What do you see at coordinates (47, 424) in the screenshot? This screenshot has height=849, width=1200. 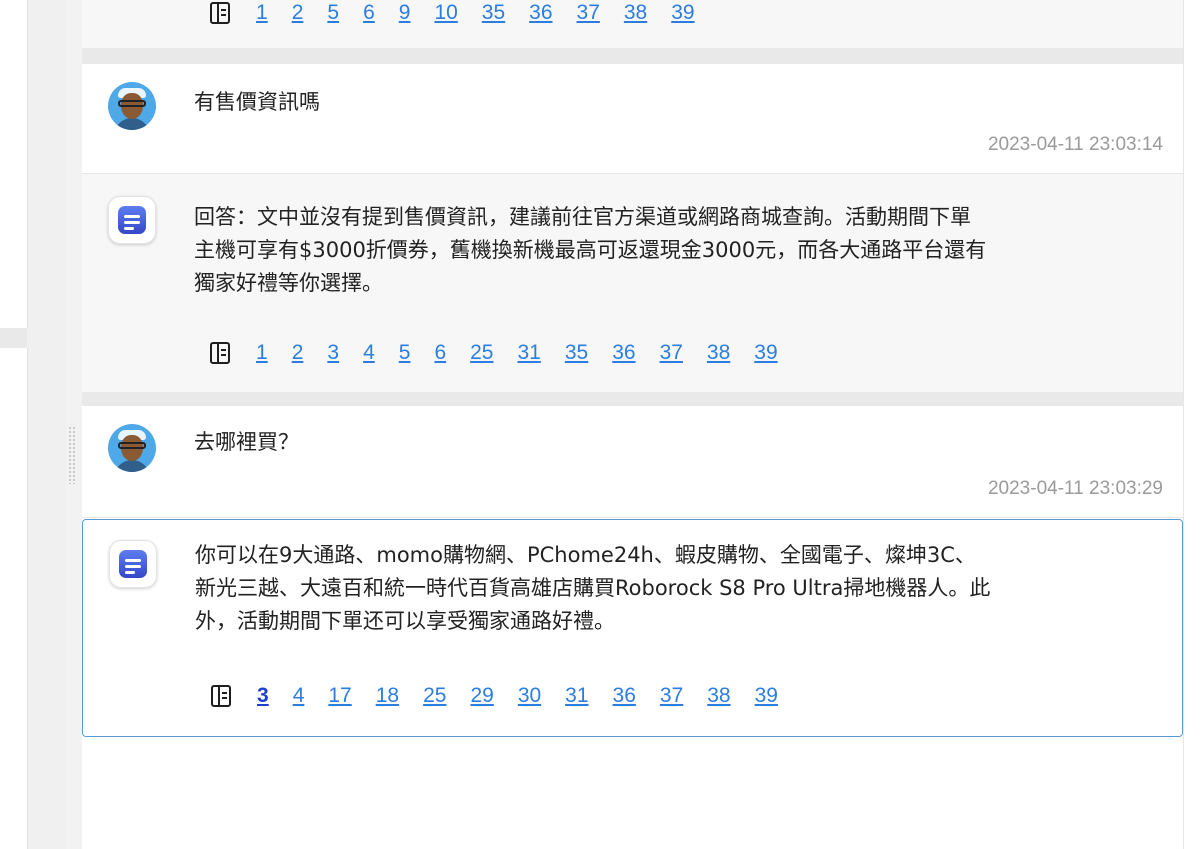 I see `panel-gap` at bounding box center [47, 424].